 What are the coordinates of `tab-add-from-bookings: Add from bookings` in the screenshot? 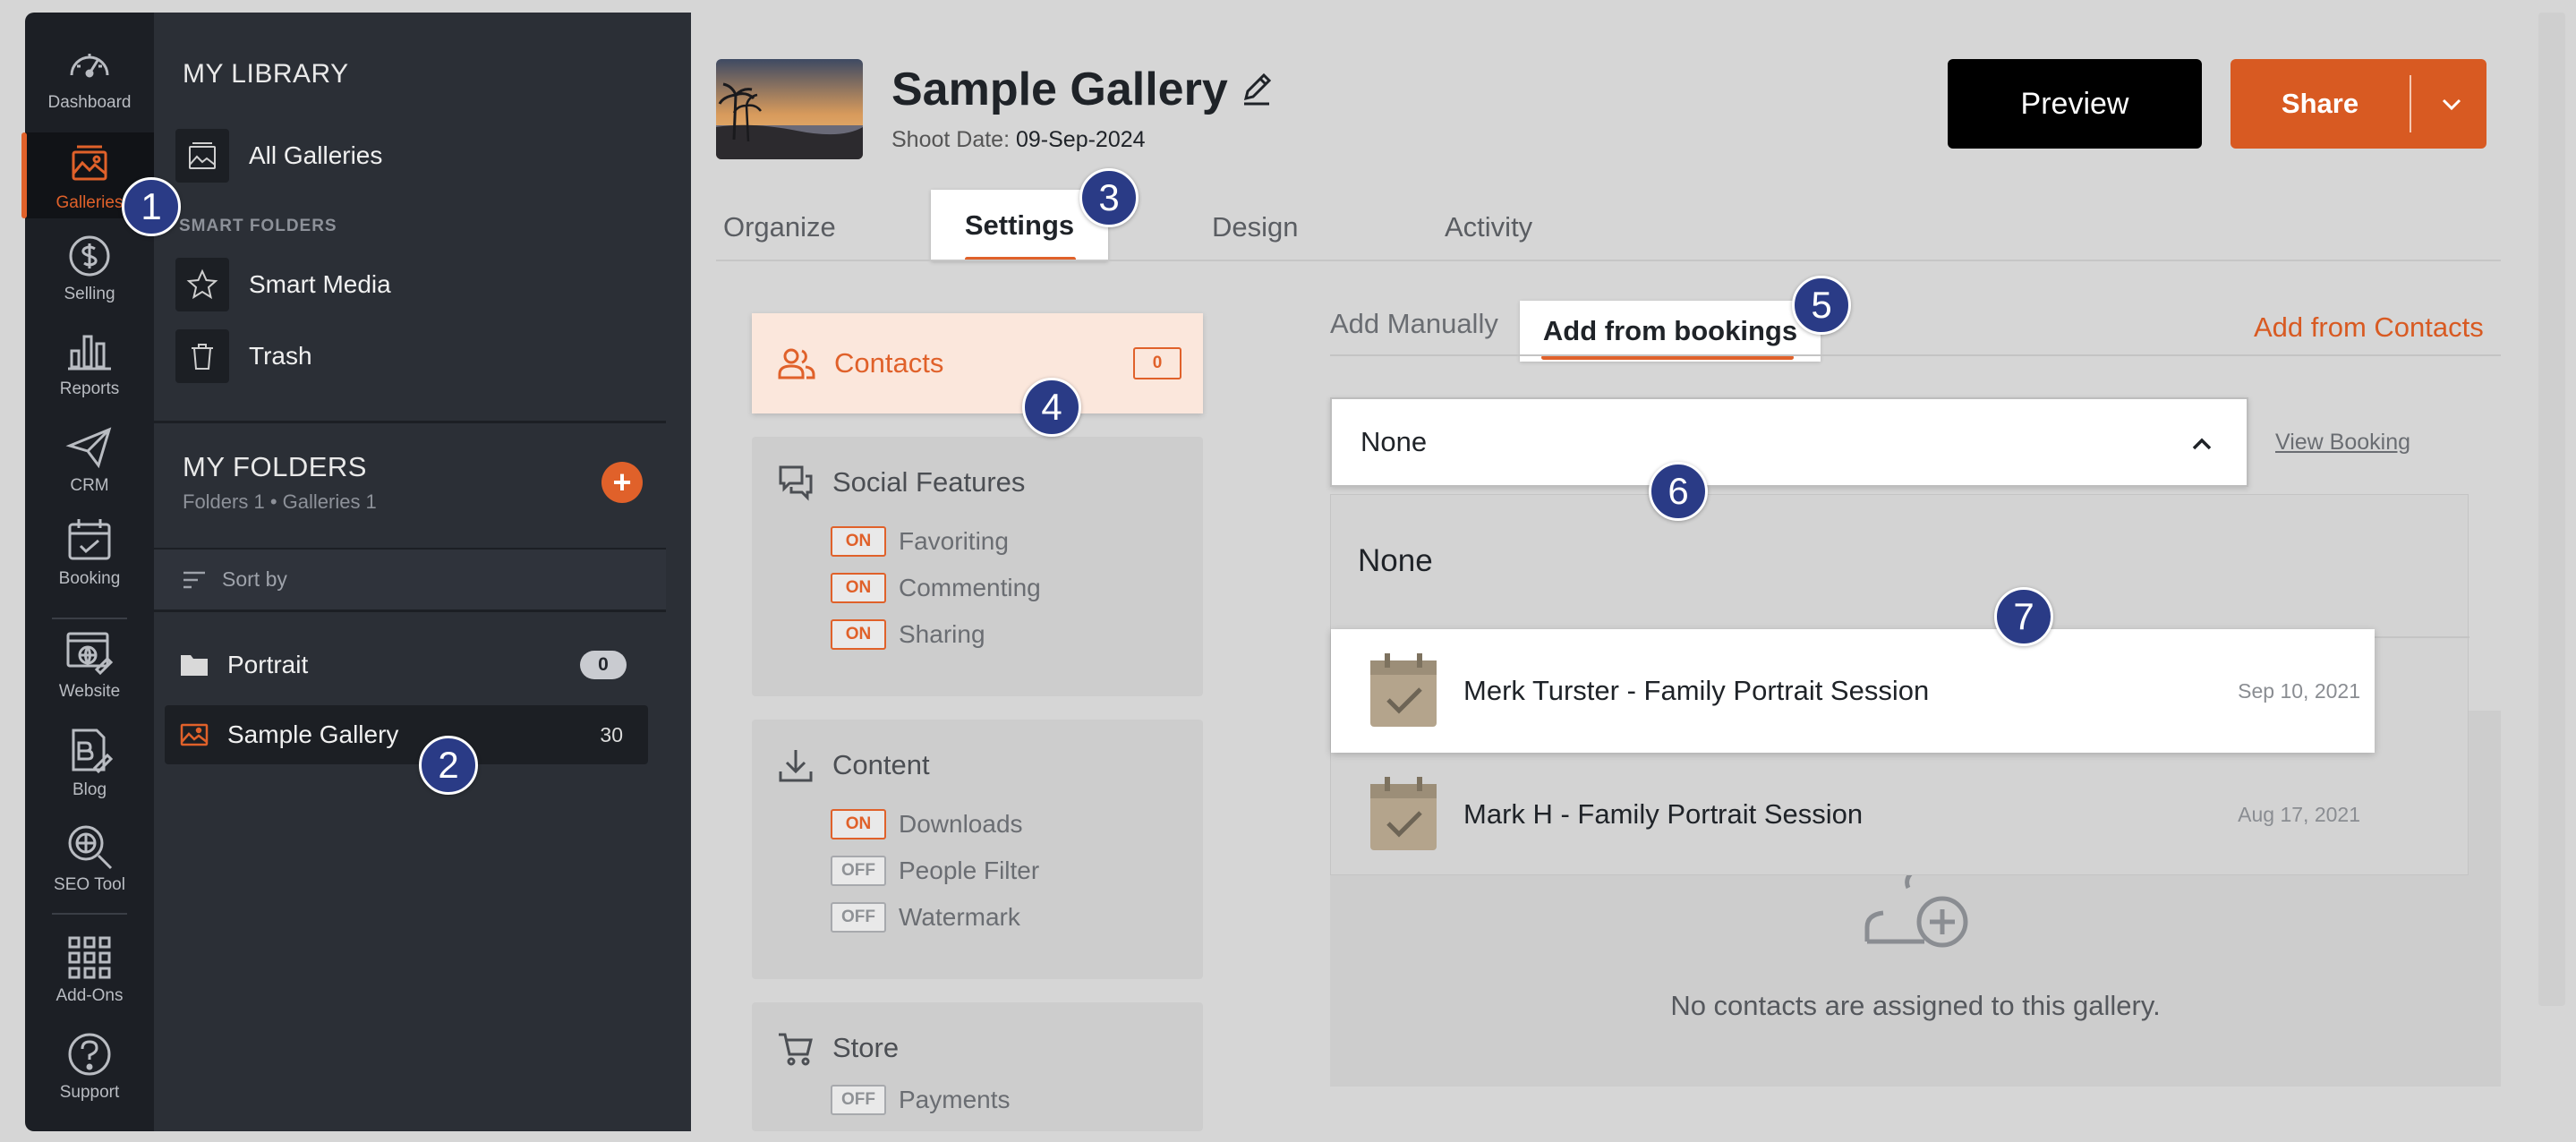 It's located at (1670, 331).